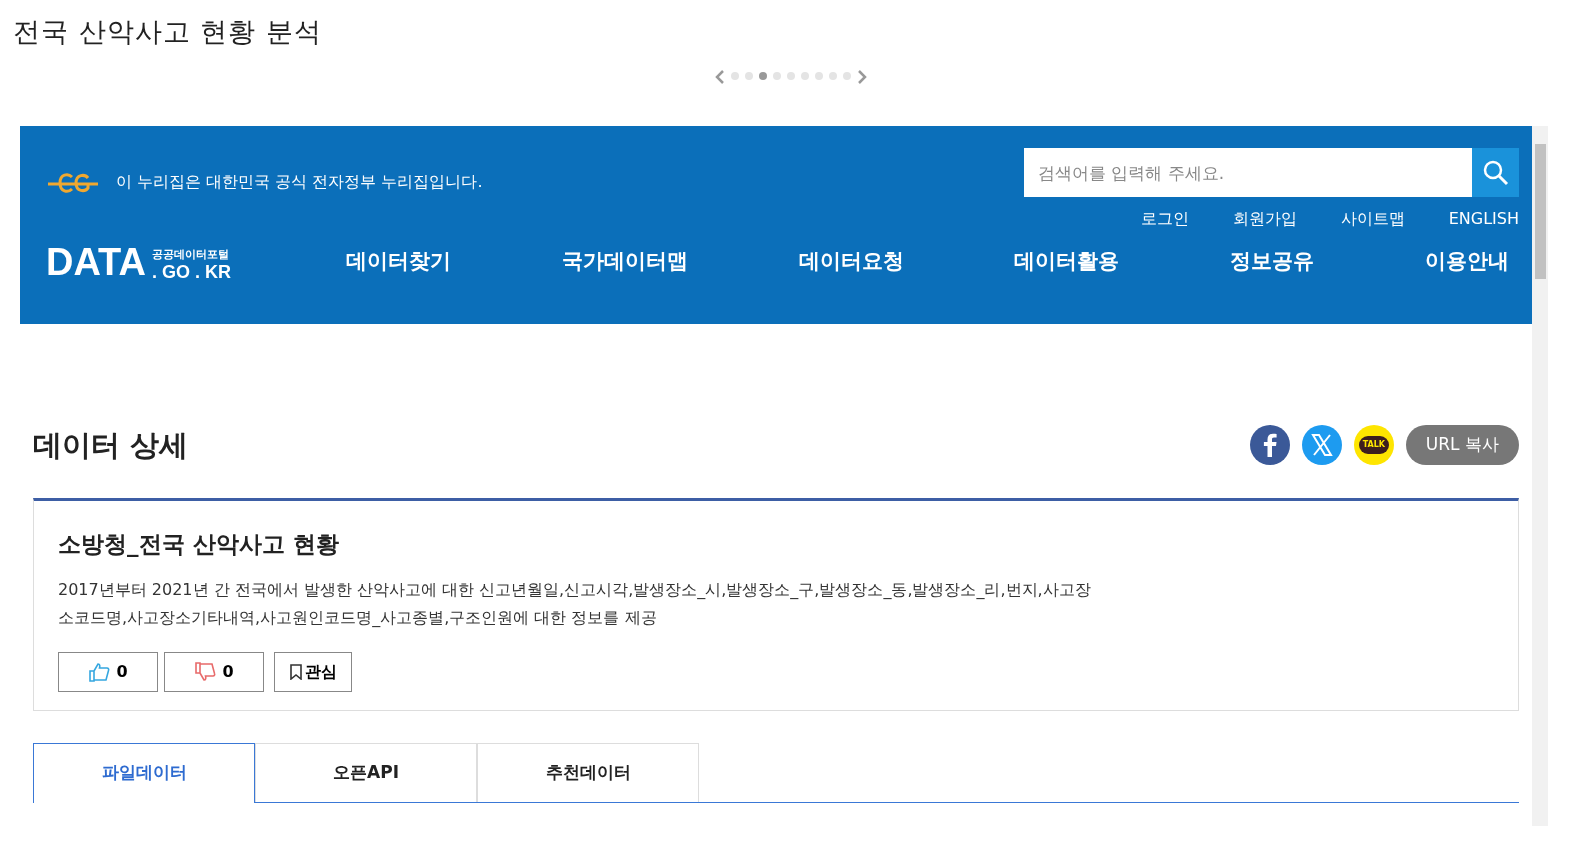 This screenshot has width=1582, height=852. I want to click on logo-subtitle: 공공데이터포털, so click(190, 254).